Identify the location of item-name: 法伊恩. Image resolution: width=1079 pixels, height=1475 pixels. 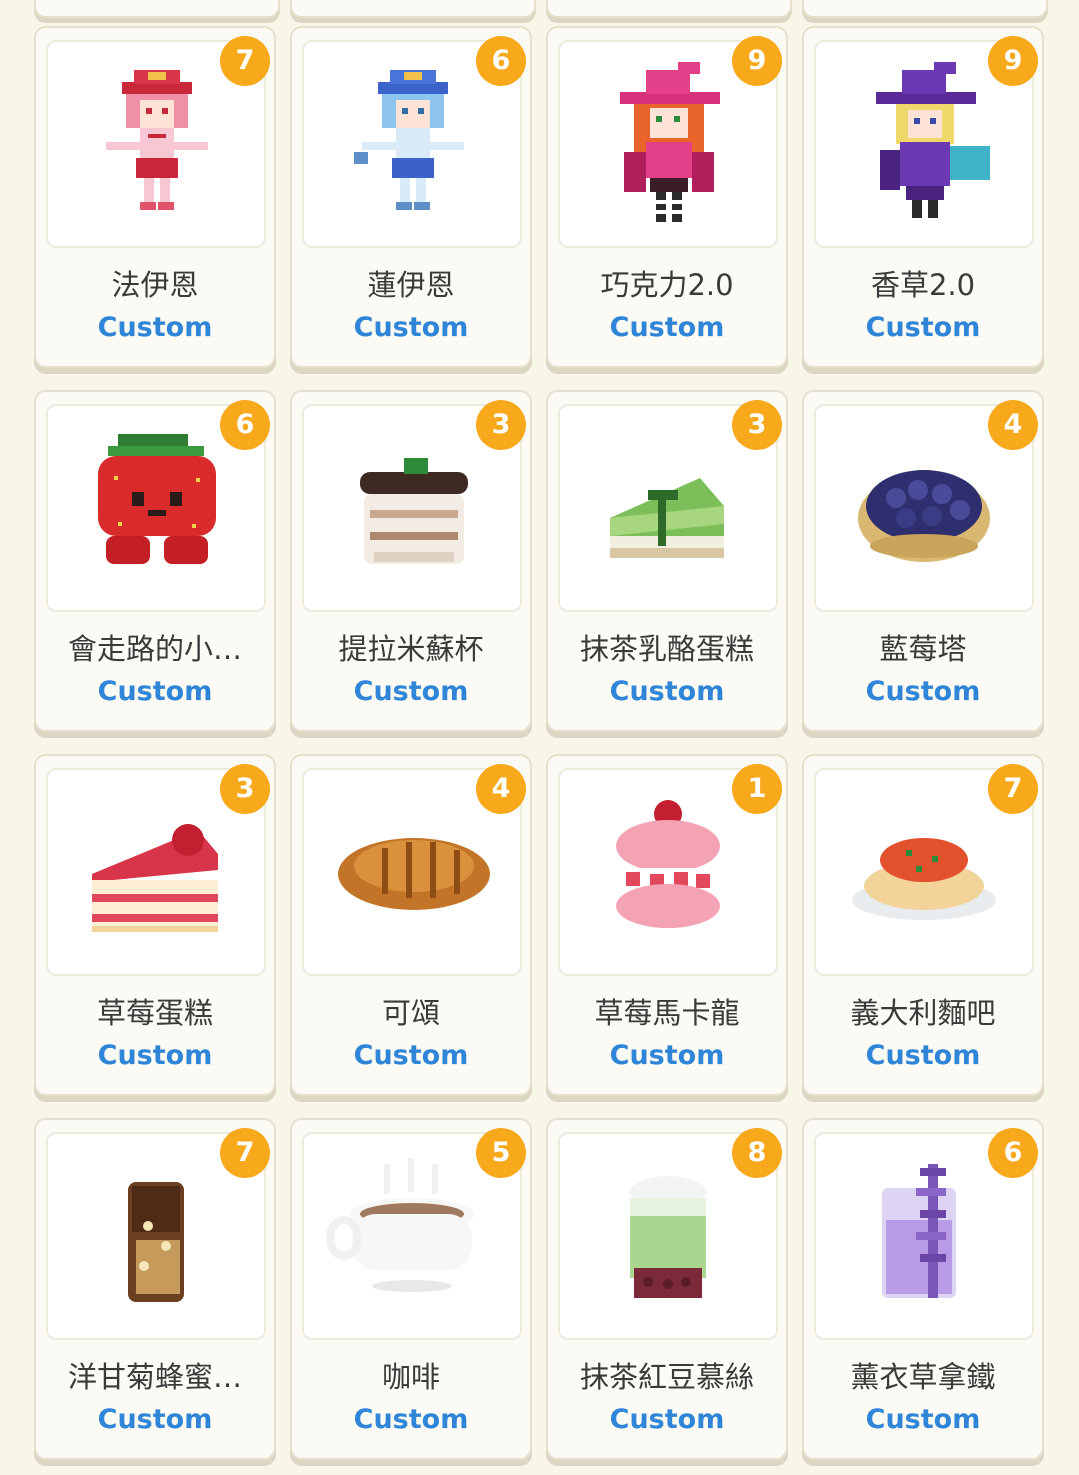
(155, 285).